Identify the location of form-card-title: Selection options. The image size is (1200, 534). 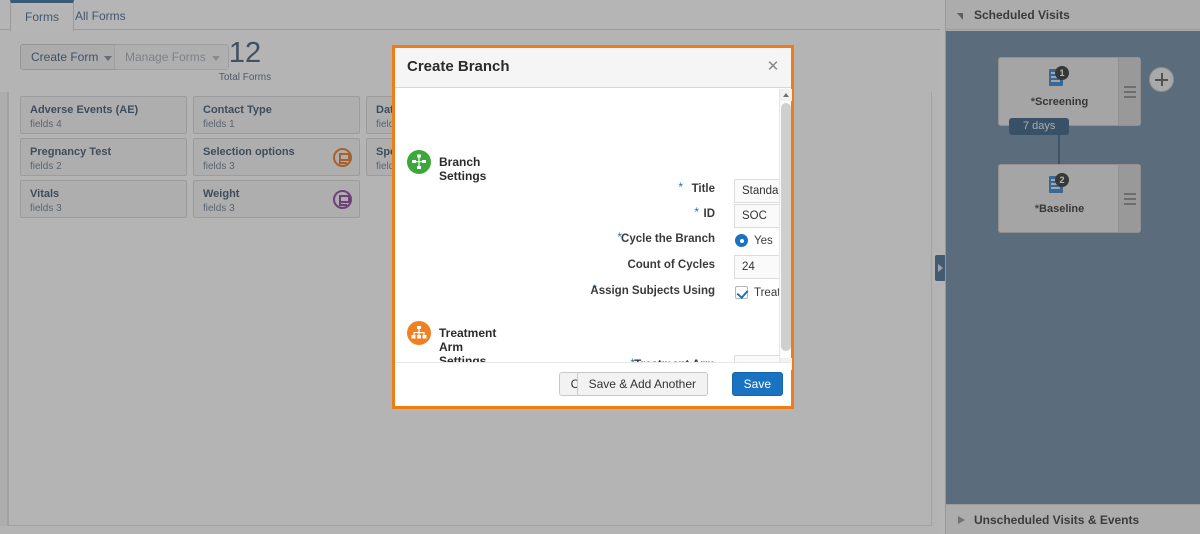
(249, 152).